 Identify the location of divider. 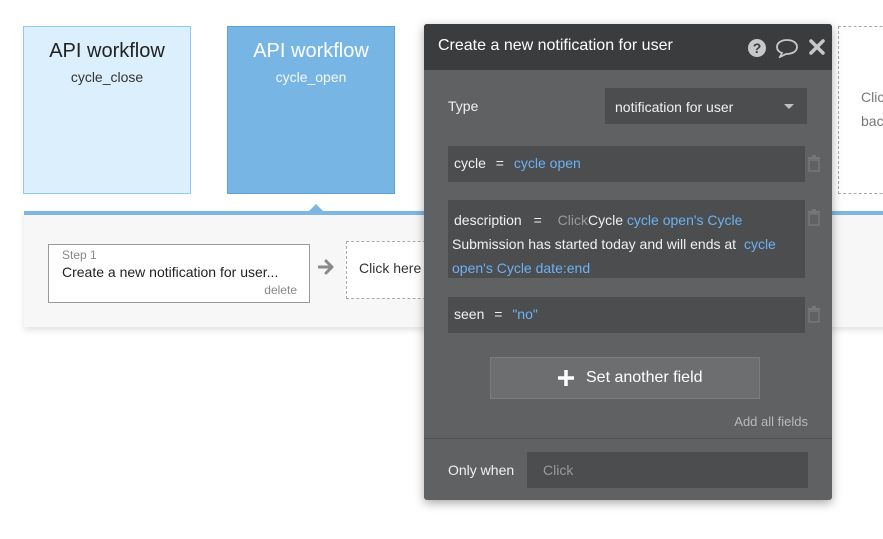
(628, 438).